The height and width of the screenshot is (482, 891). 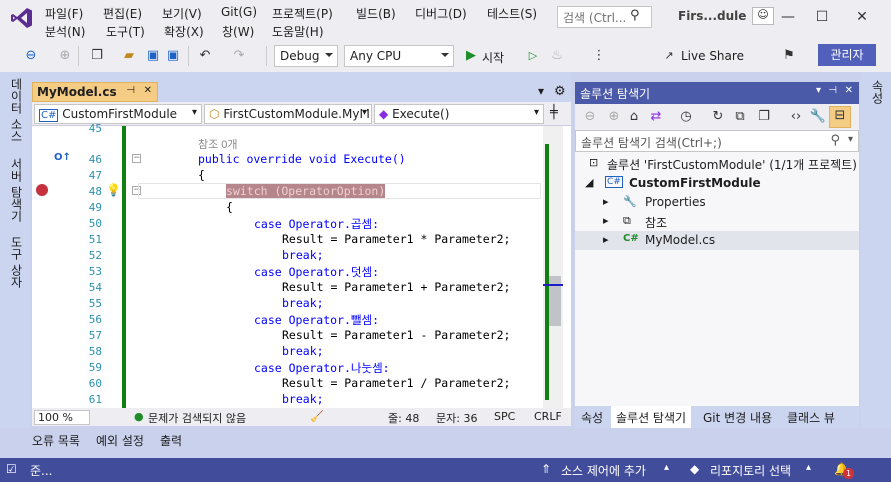 What do you see at coordinates (288, 114) in the screenshot?
I see `class-dropdown: ⬡ FirstCustomModule.MyM ▾` at bounding box center [288, 114].